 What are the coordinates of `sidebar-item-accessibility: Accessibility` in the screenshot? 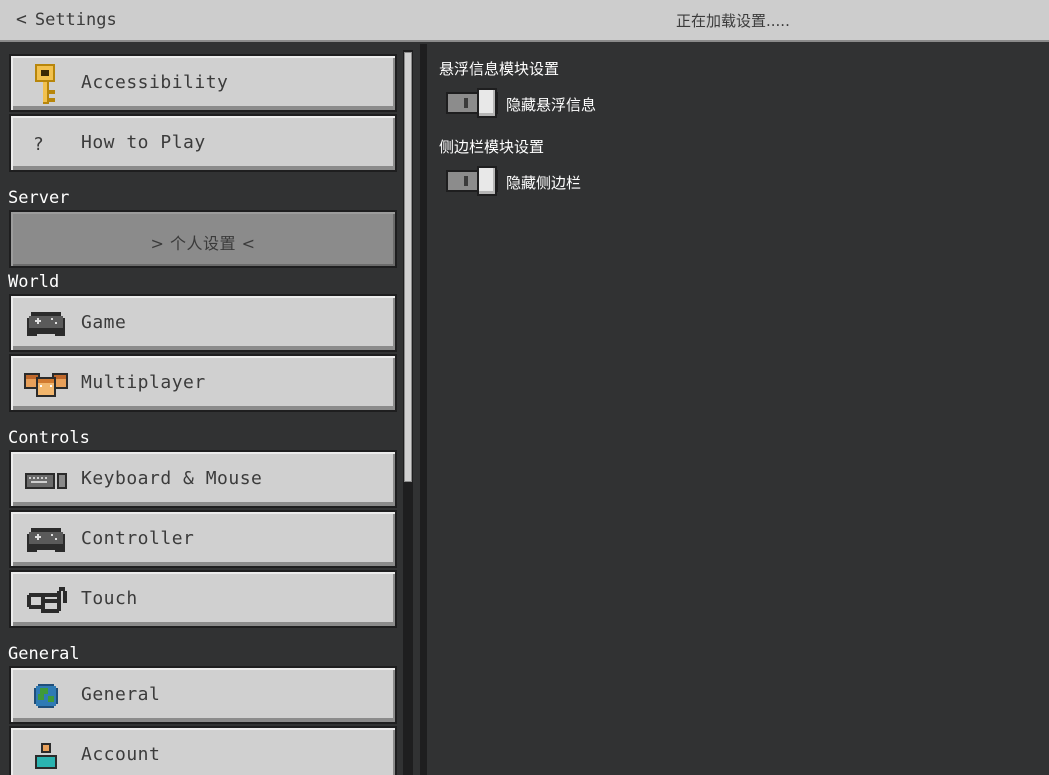 It's located at (203, 83).